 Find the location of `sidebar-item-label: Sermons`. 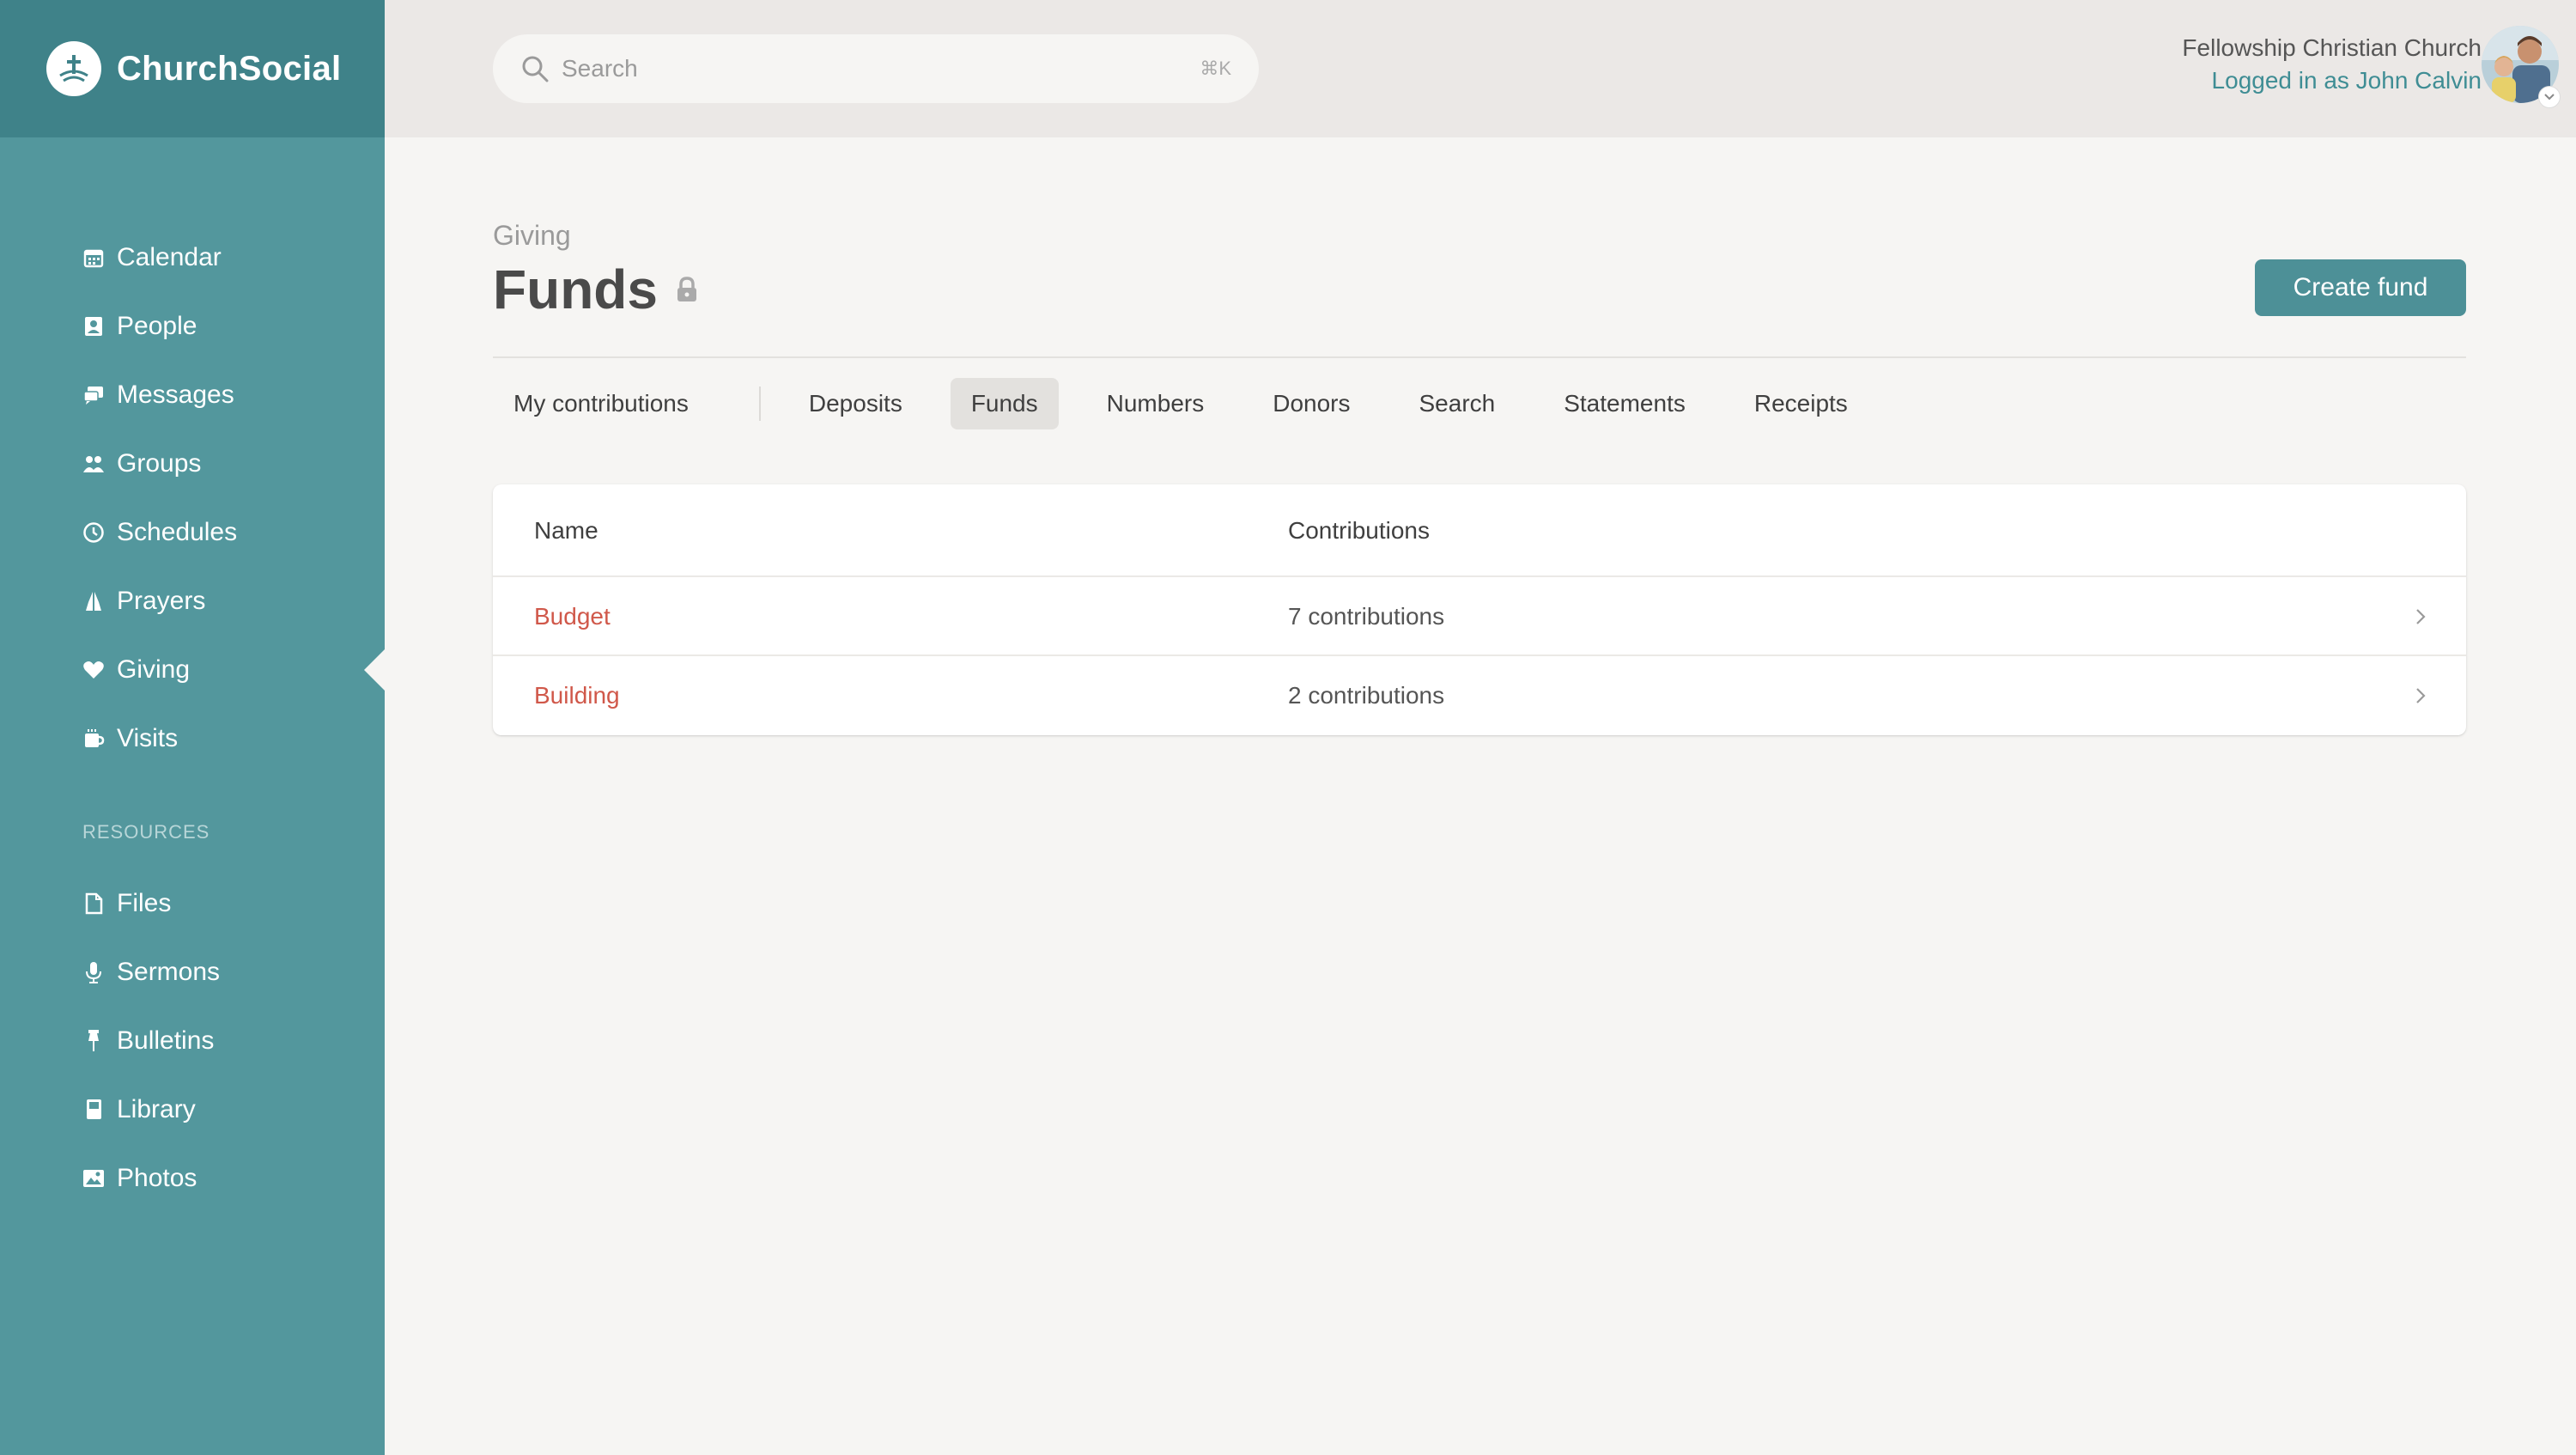

sidebar-item-label: Sermons is located at coordinates (169, 972).